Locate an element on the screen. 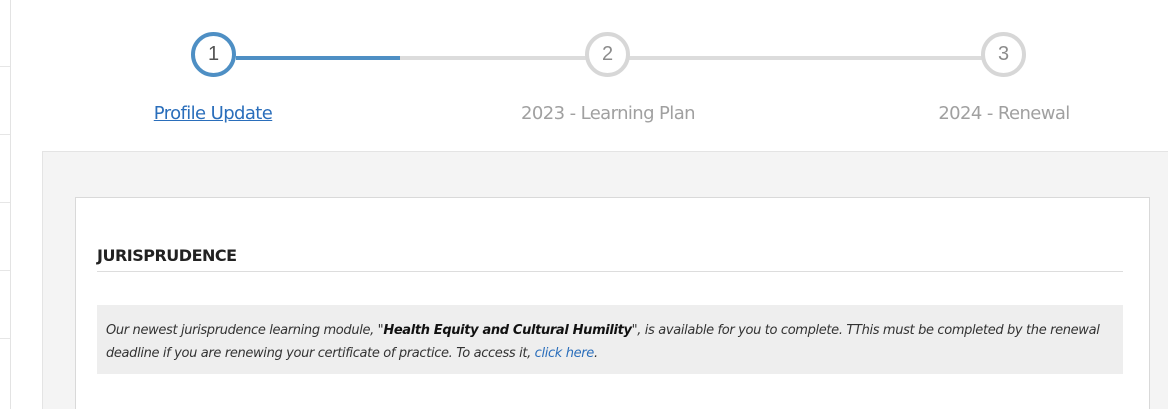 This screenshot has height=409, width=1168. module-name: Health Equity and Cultural Humility is located at coordinates (507, 330).